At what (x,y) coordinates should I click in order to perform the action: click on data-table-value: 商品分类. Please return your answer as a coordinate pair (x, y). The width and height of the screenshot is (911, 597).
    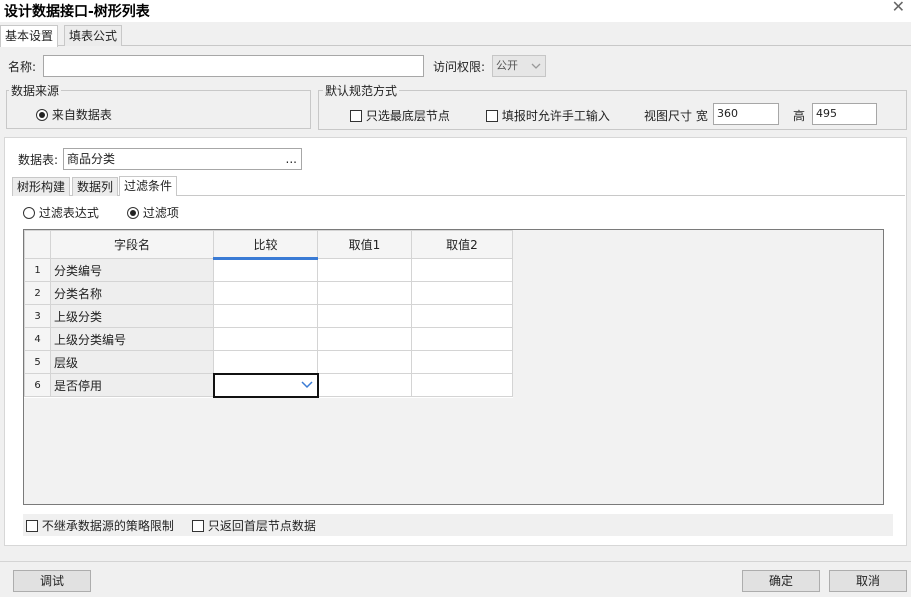
    Looking at the image, I should click on (91, 159).